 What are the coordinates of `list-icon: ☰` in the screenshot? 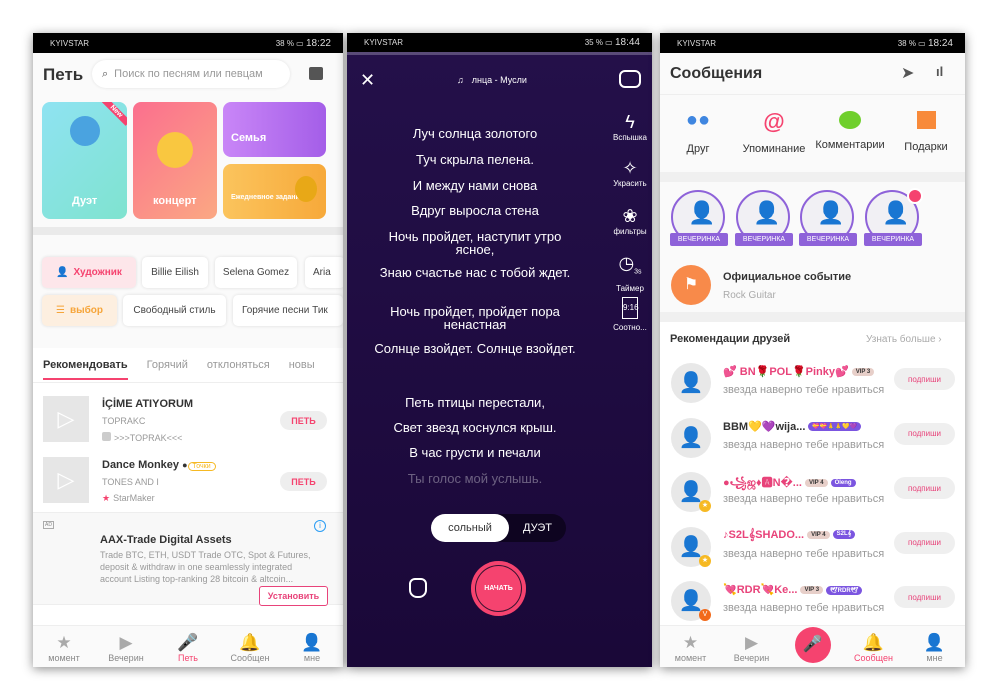 It's located at (60, 310).